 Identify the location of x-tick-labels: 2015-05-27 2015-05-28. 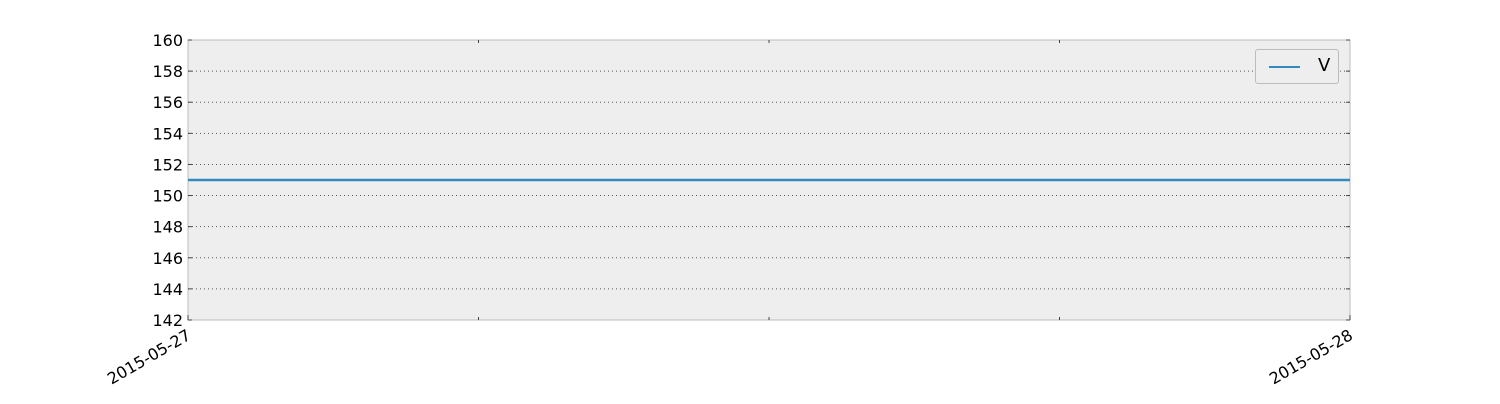
(730, 356).